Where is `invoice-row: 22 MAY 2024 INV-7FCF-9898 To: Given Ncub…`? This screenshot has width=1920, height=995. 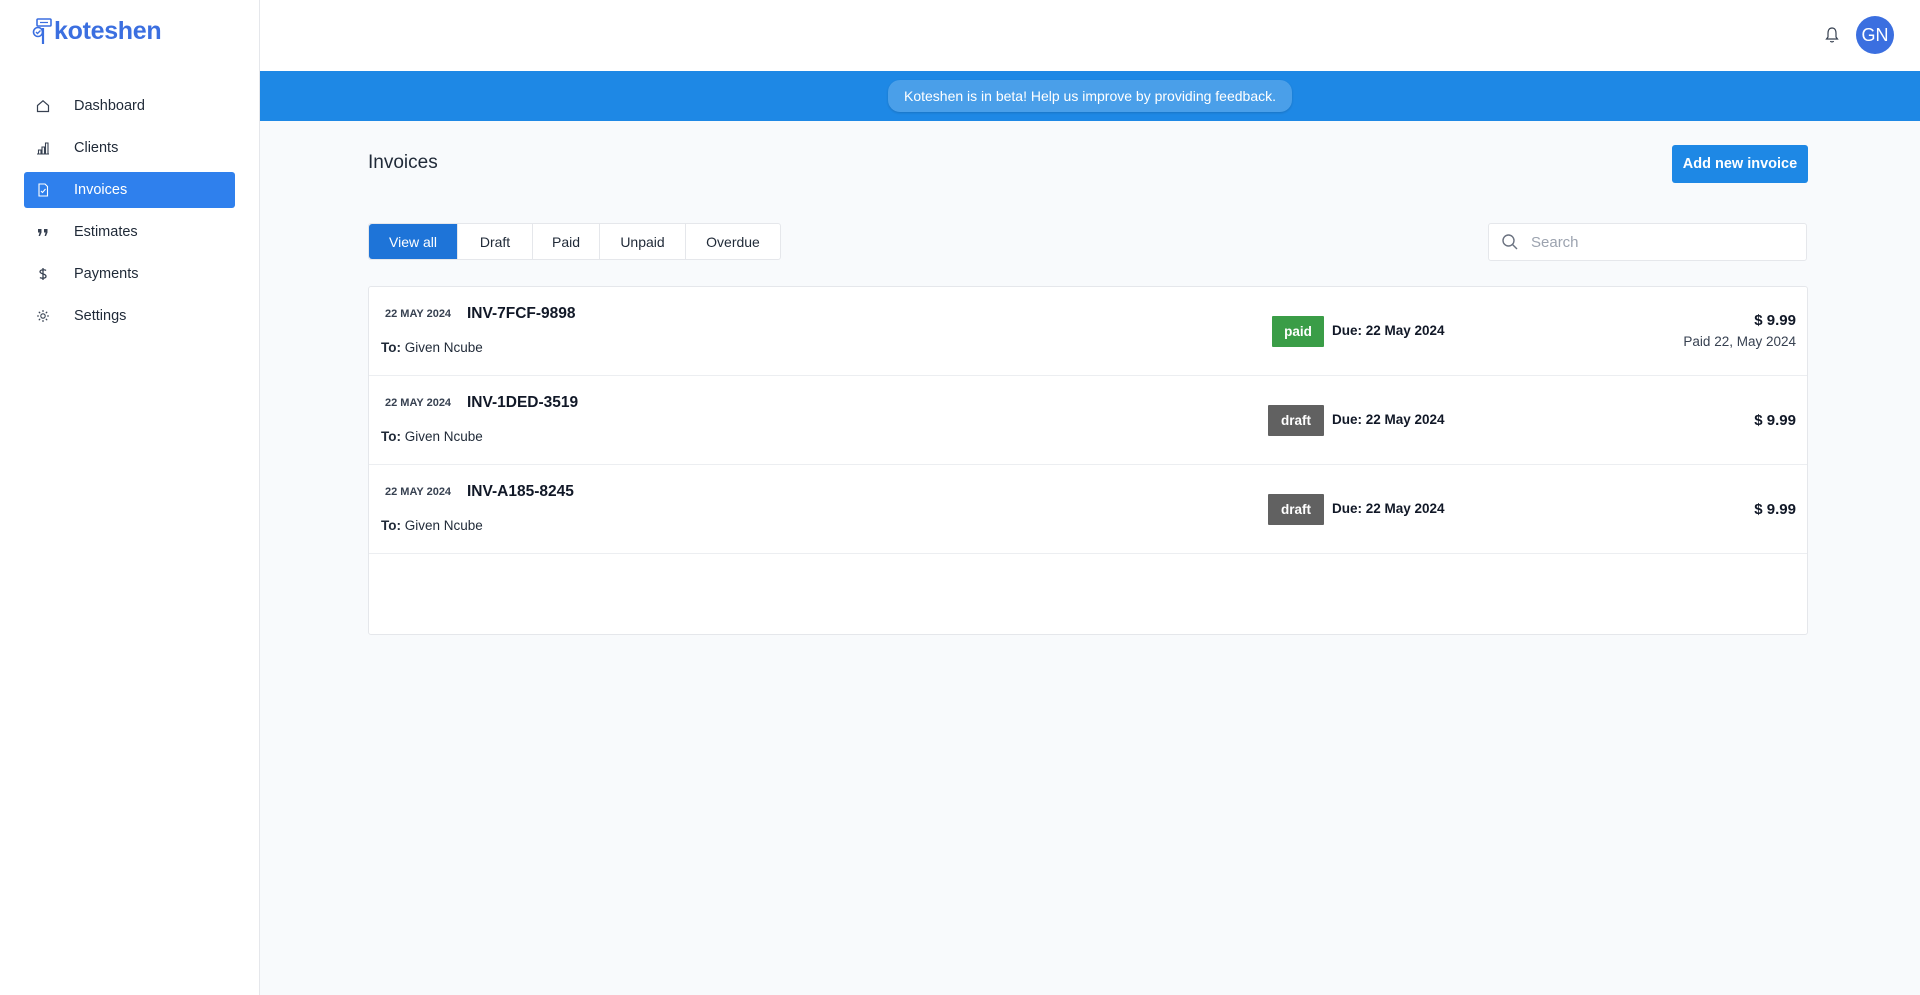
invoice-row: 22 MAY 2024 INV-7FCF-9898 To: Given Ncub… is located at coordinates (1088, 331).